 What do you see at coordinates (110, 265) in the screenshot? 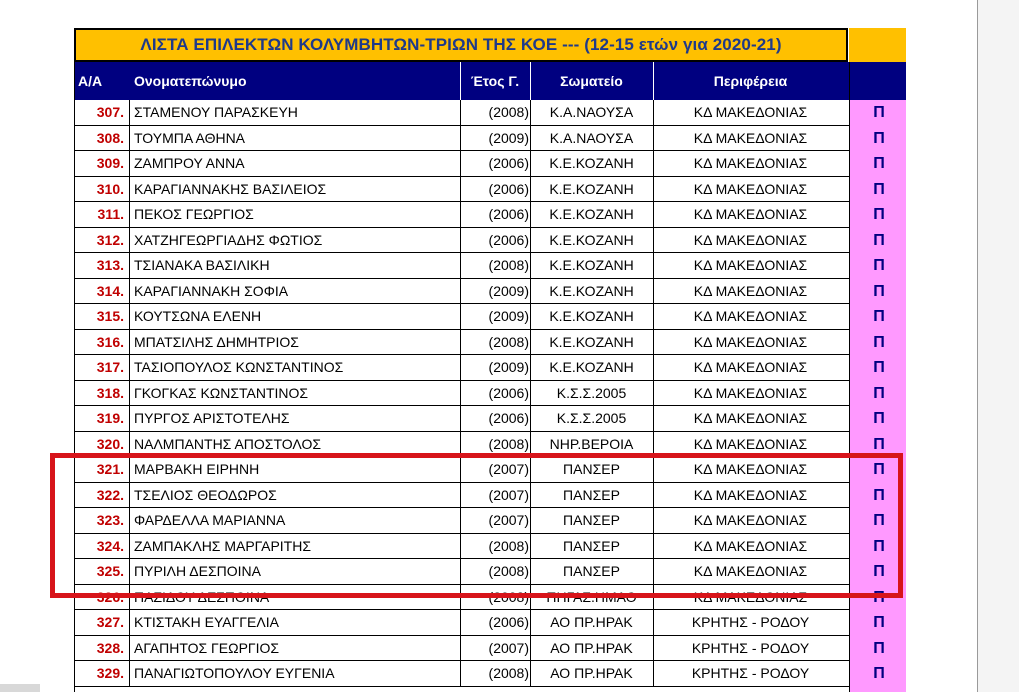
I see `row-number: 313.` at bounding box center [110, 265].